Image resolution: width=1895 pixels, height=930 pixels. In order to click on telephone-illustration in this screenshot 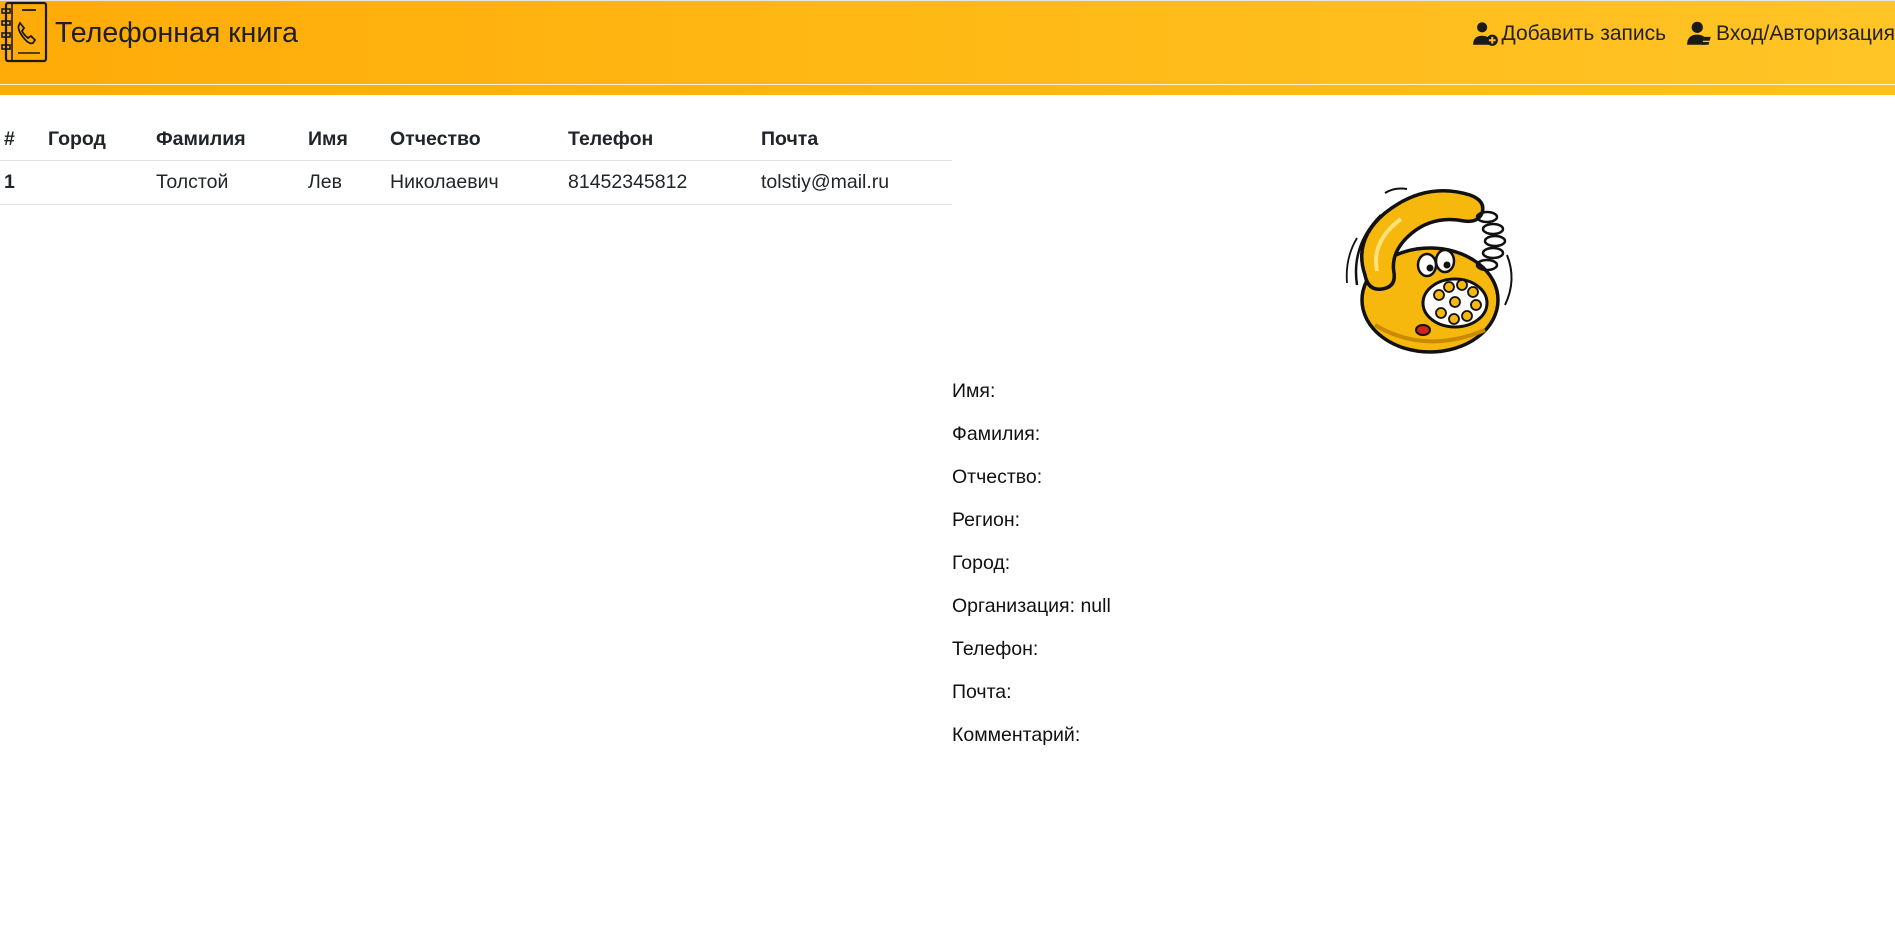, I will do `click(1429, 270)`.